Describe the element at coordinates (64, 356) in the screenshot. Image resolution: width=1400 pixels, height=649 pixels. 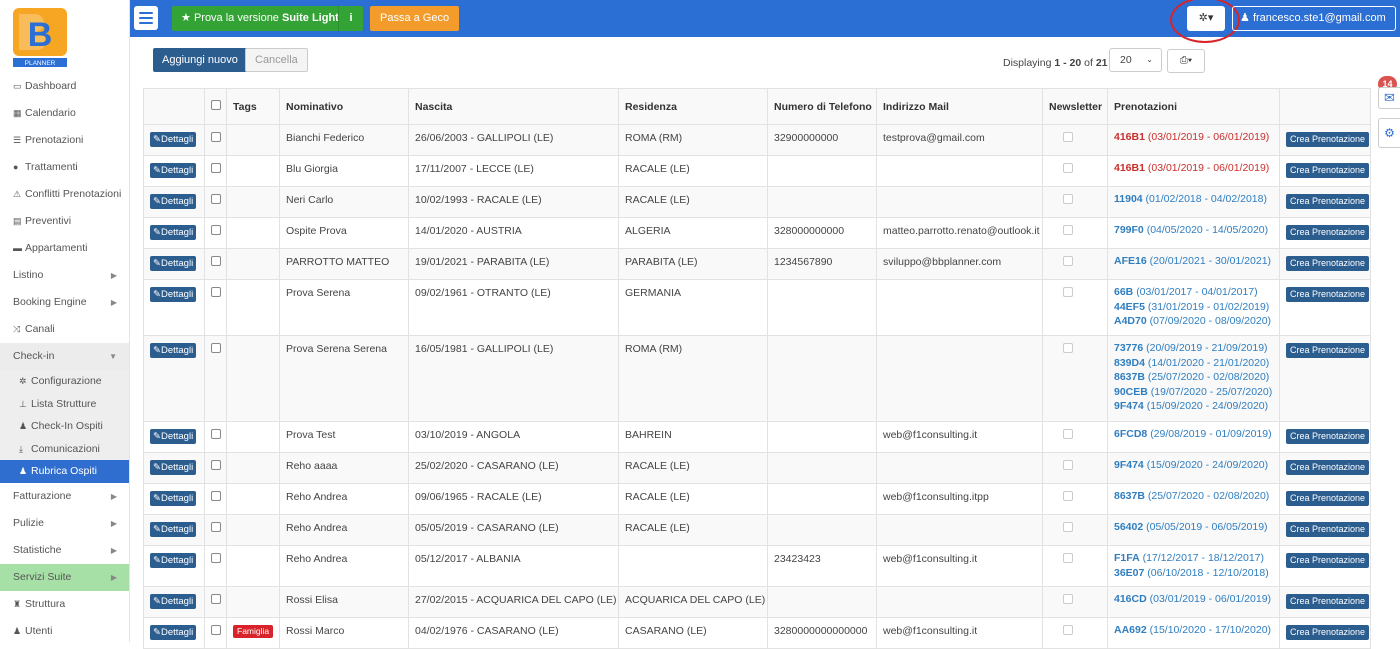
I see `sidebar-item-check-in: Check-in ▼` at that location.